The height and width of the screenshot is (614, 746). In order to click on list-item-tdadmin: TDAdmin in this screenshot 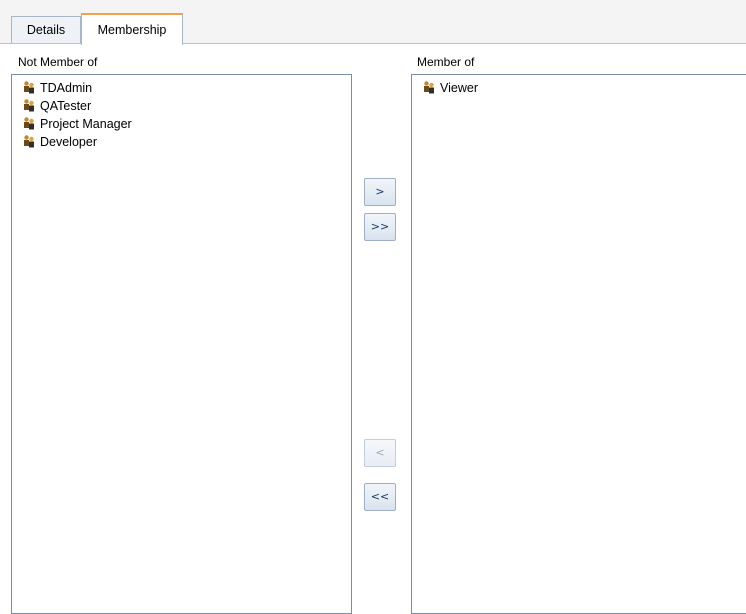, I will do `click(57, 88)`.